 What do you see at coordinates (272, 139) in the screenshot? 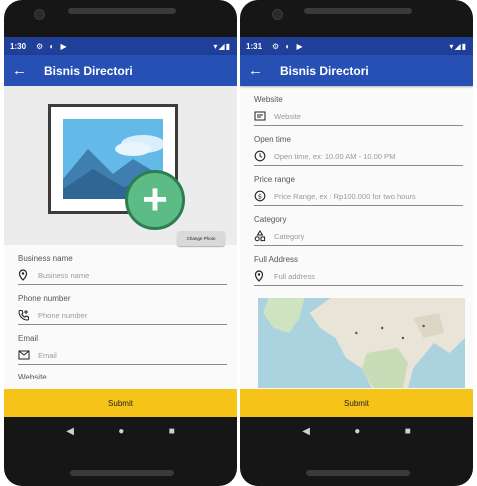
I see `field-label: Open time` at bounding box center [272, 139].